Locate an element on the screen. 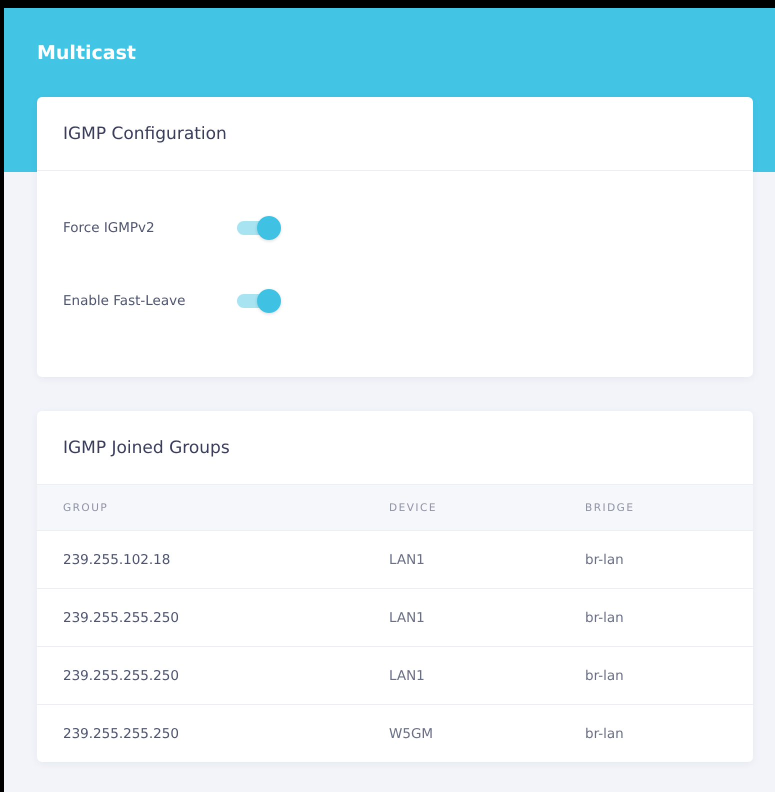 The height and width of the screenshot is (792, 775). table-cell: 239.255.102.18 is located at coordinates (200, 559).